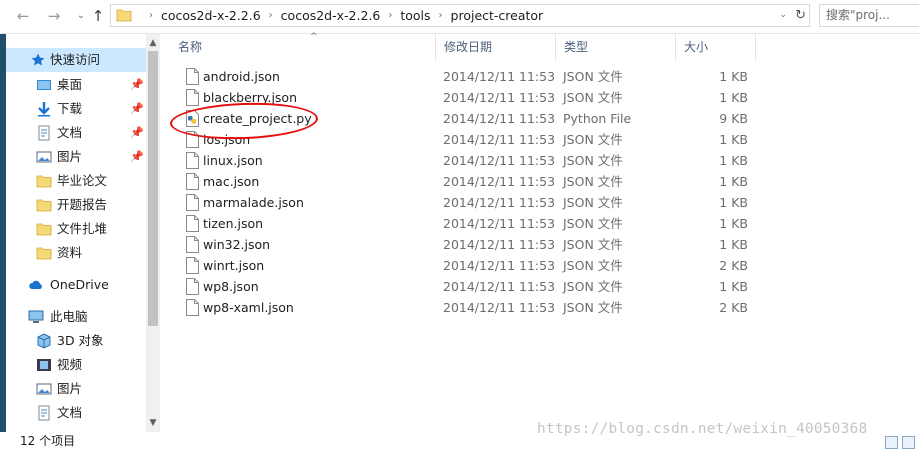  I want to click on file-row: tizen.json 2014/12/11 11:53 JSON 文件 1 KB, so click(470, 223).